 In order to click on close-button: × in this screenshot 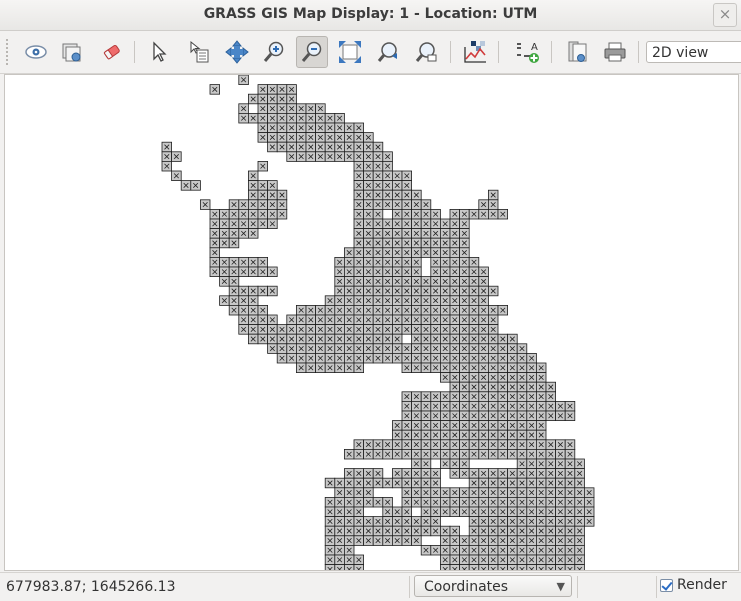, I will do `click(725, 15)`.